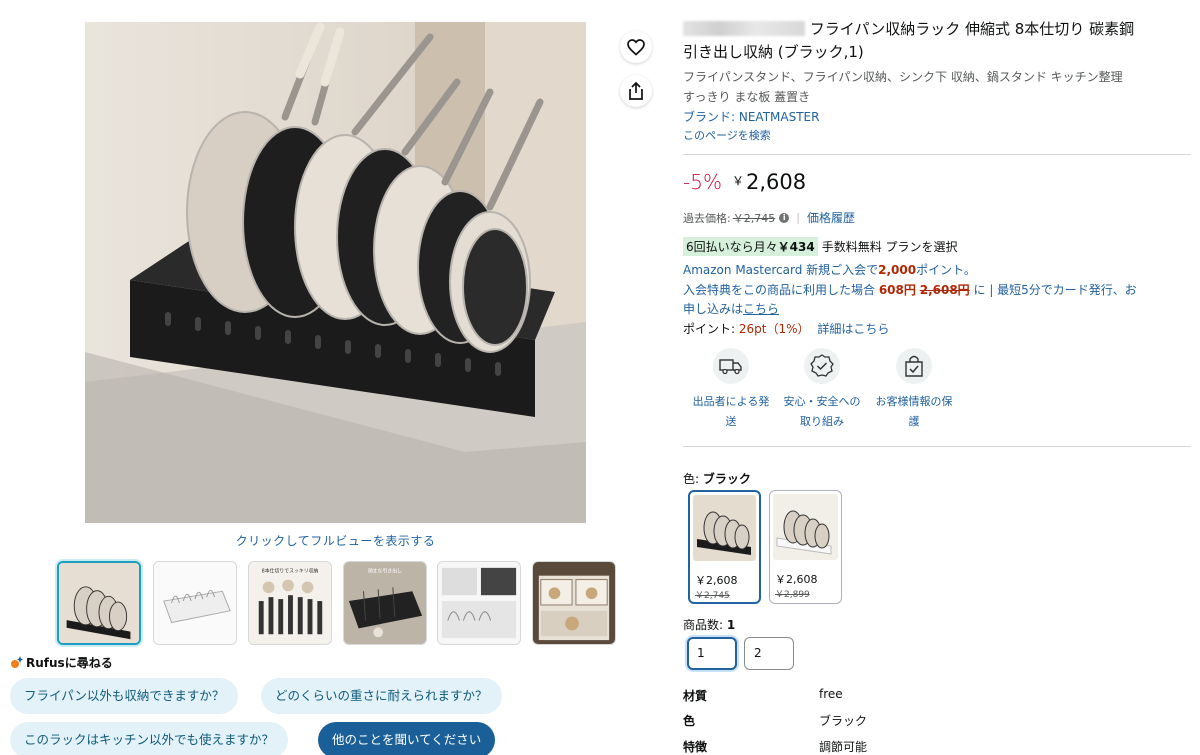 This screenshot has width=1200, height=755. Describe the element at coordinates (831, 694) in the screenshot. I see `spec-value: free` at that location.